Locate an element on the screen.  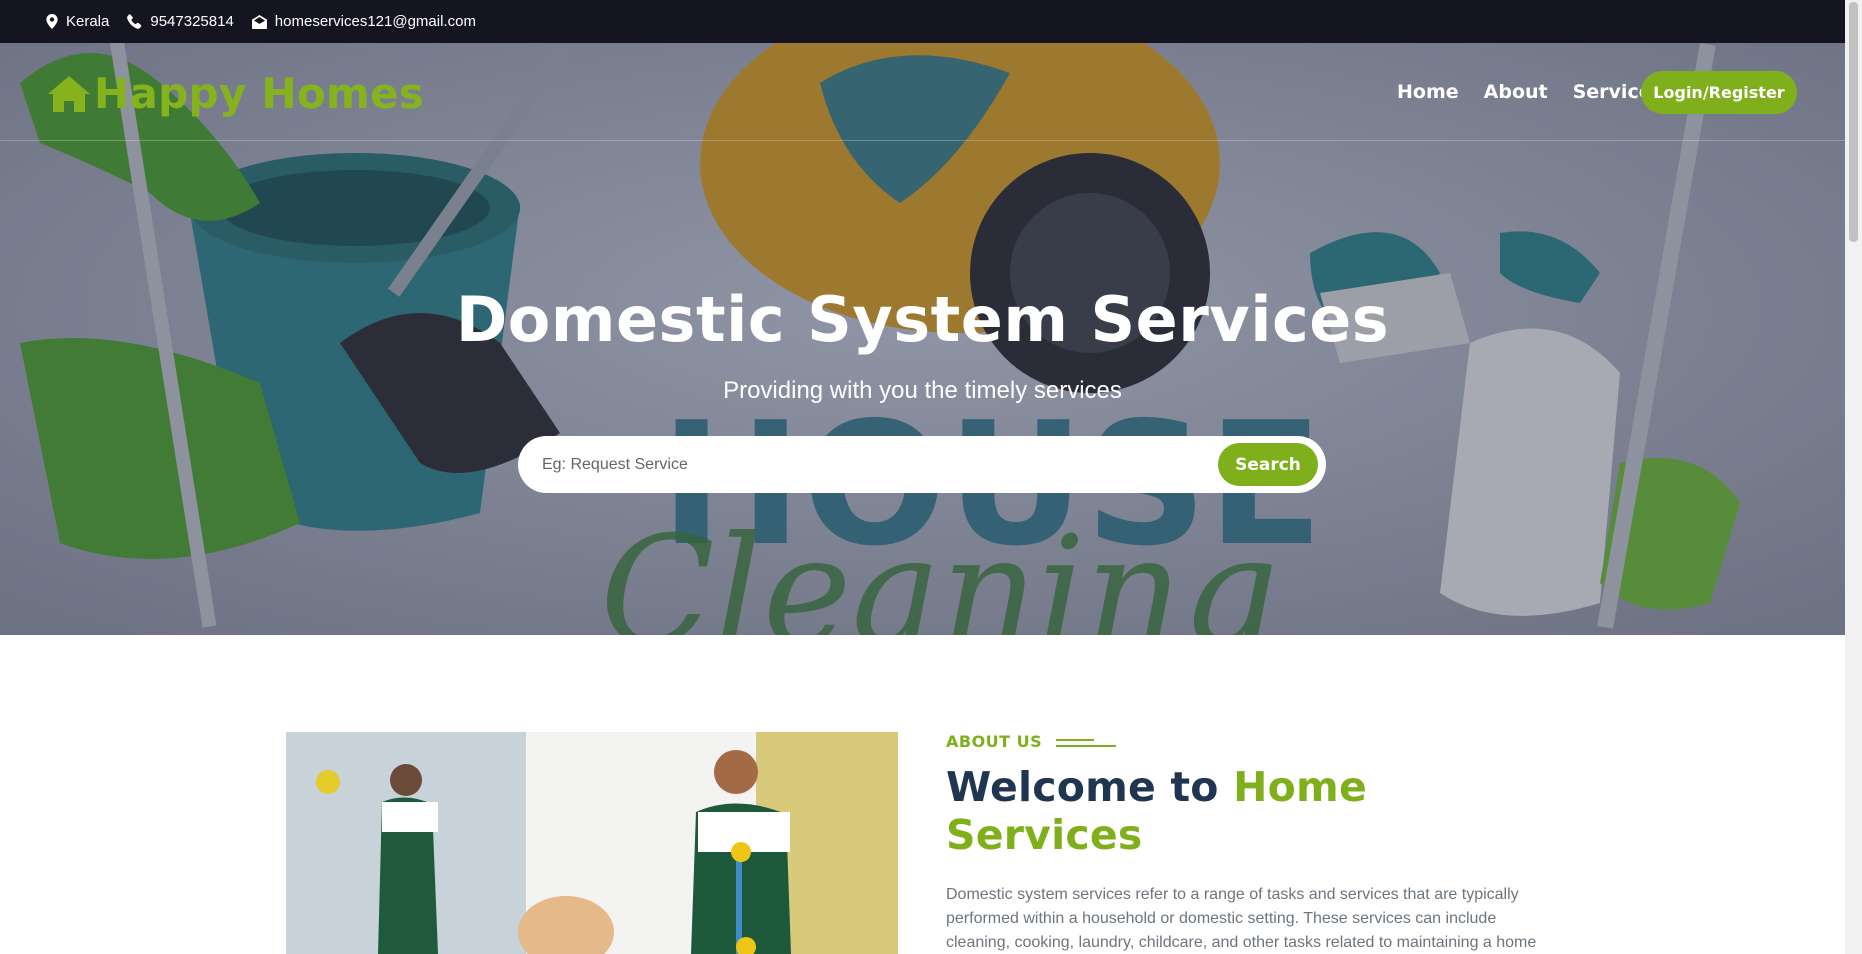
nav-about: About is located at coordinates (1516, 92).